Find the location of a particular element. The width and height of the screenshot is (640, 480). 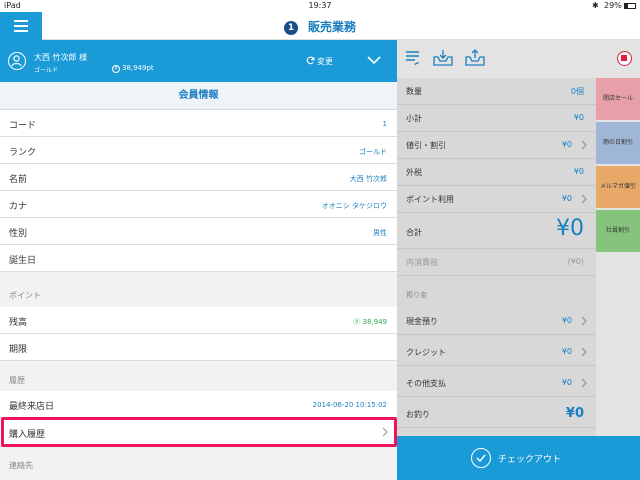

member-rank: ゴールド is located at coordinates (46, 70).